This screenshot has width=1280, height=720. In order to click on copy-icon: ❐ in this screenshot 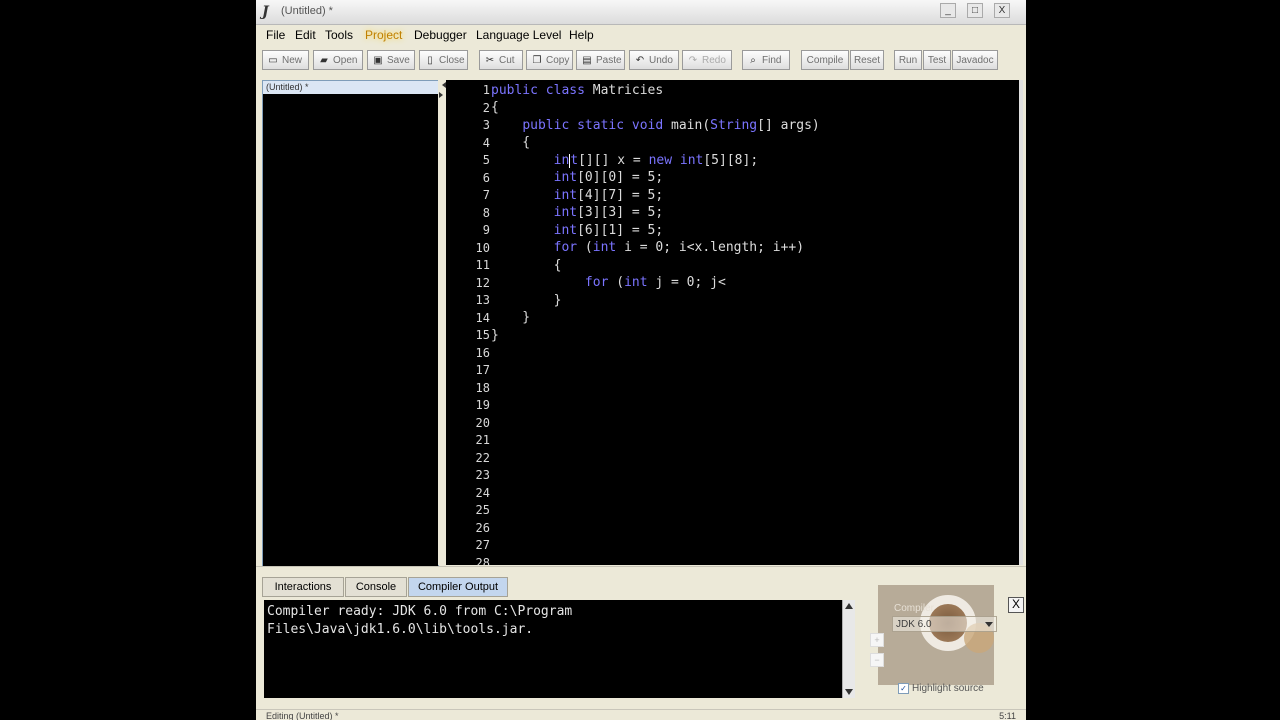, I will do `click(537, 60)`.